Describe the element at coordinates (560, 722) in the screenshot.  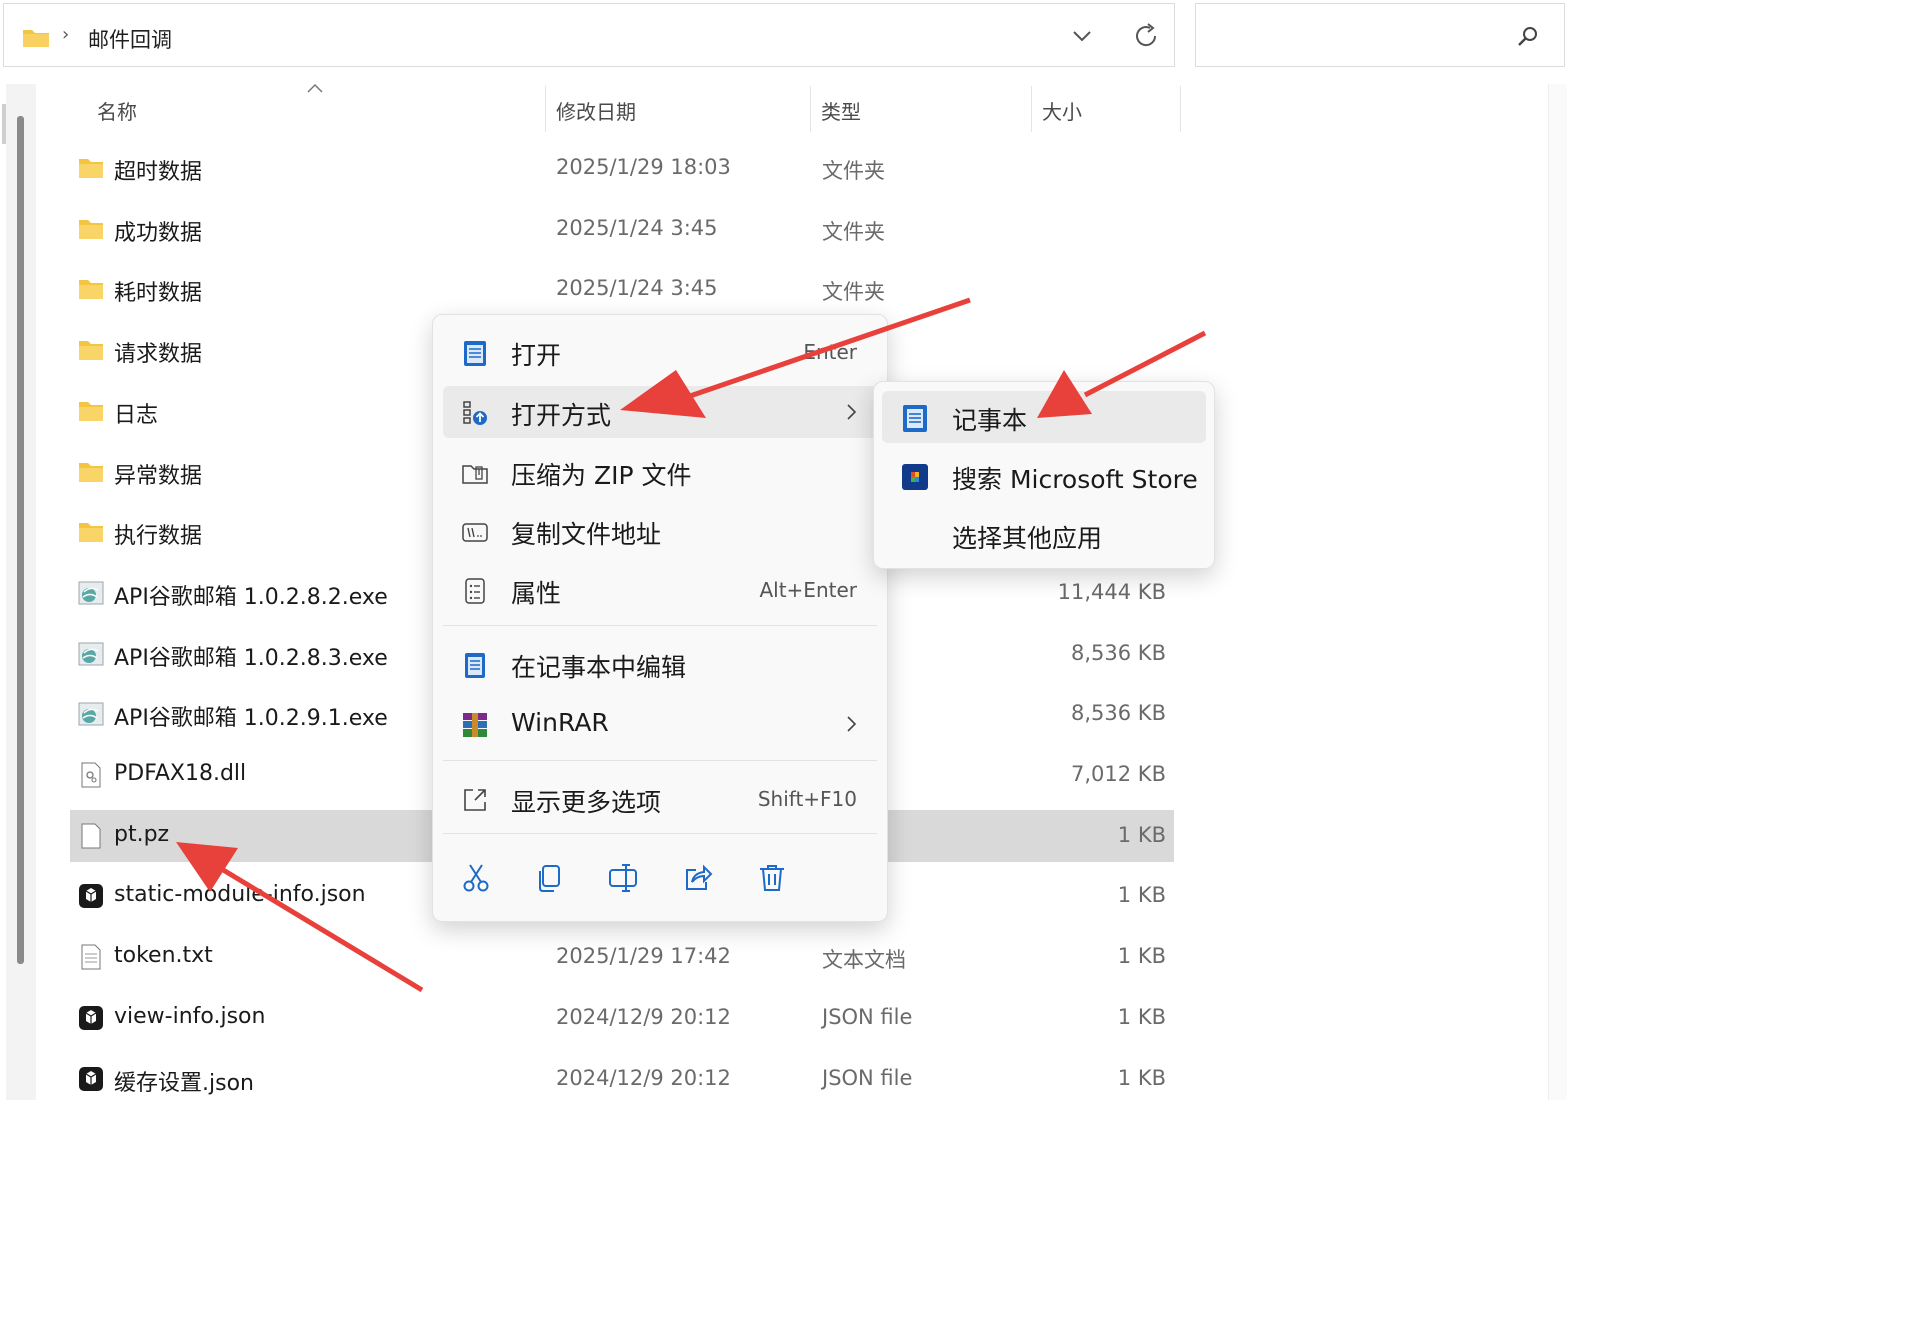
I see `menu-item-label: WinRAR` at that location.